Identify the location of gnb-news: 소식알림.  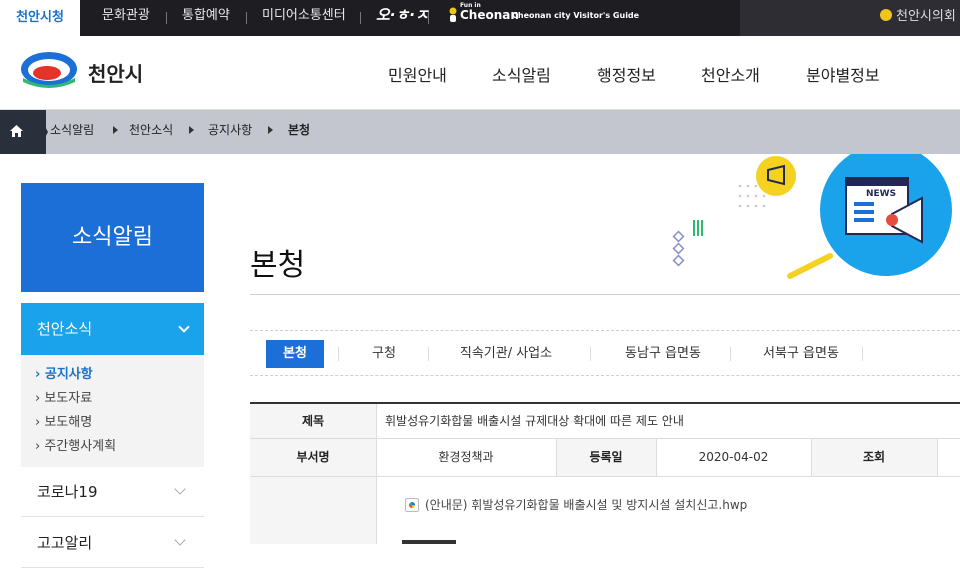
(521, 74).